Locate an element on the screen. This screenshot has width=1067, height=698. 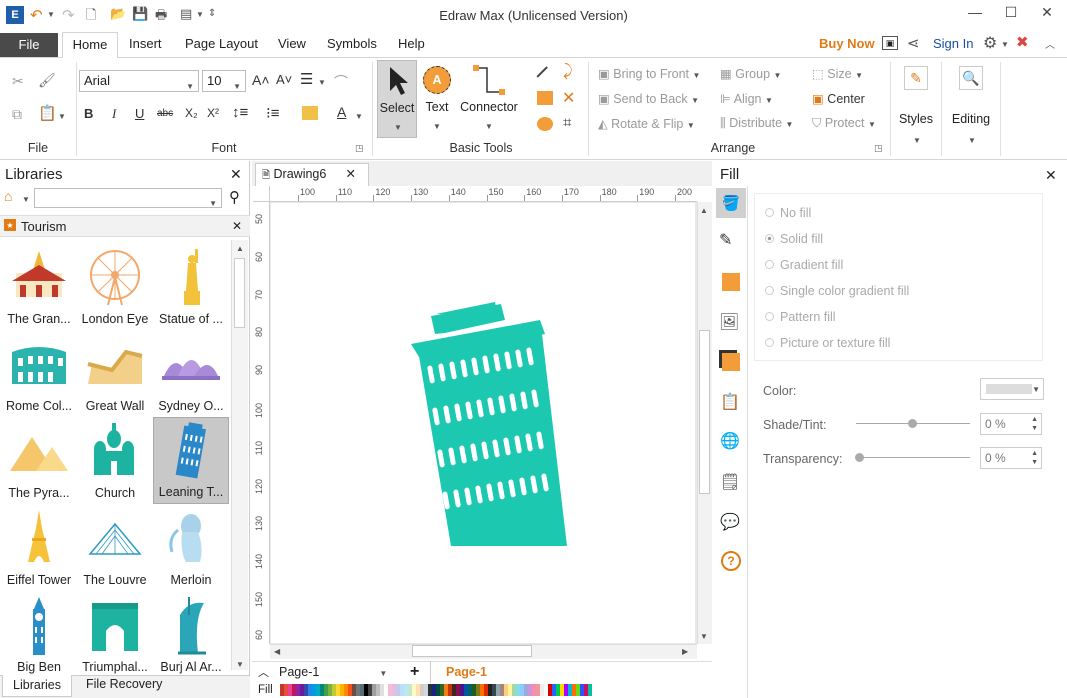
highlight-color-icon is located at coordinates (310, 113).